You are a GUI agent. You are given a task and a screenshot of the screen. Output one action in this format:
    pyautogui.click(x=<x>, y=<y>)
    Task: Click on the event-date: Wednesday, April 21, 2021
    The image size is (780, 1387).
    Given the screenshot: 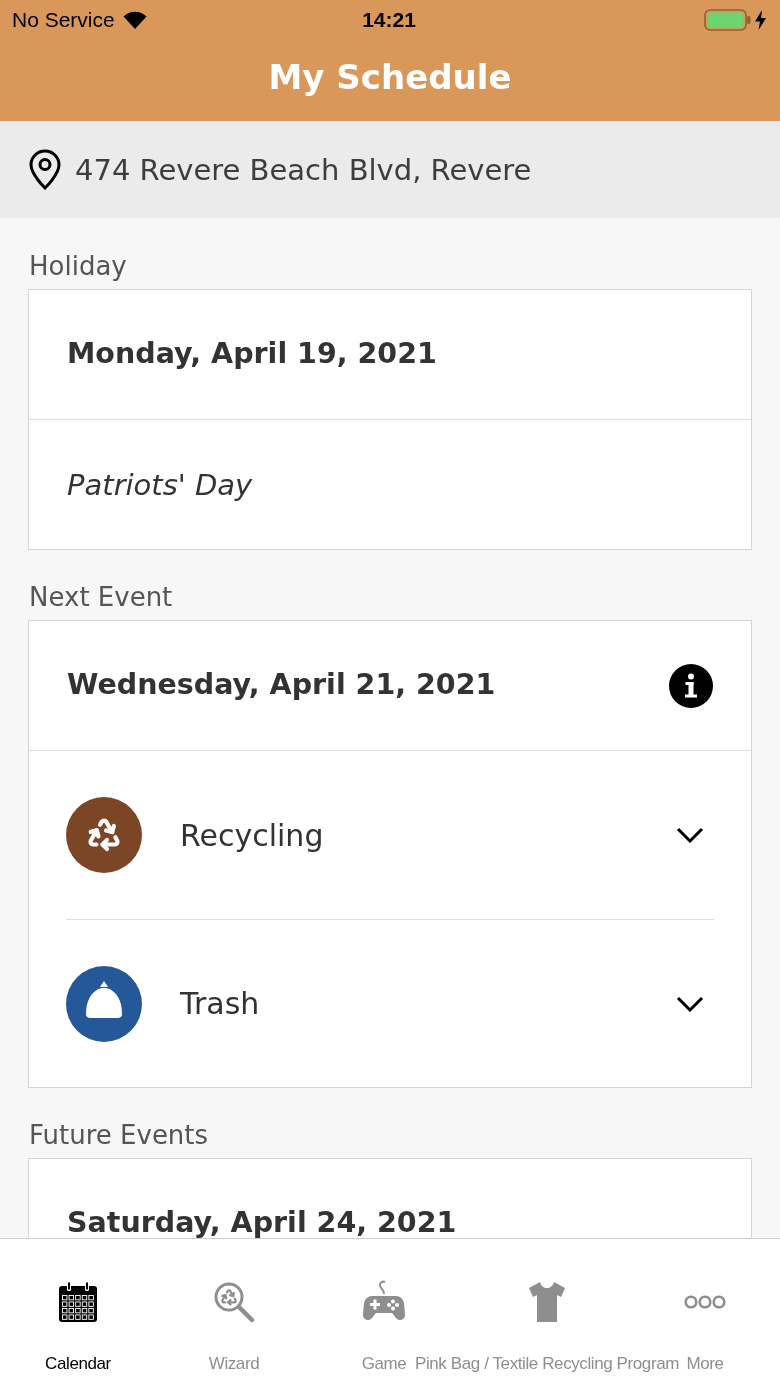 What is the action you would take?
    pyautogui.click(x=281, y=685)
    